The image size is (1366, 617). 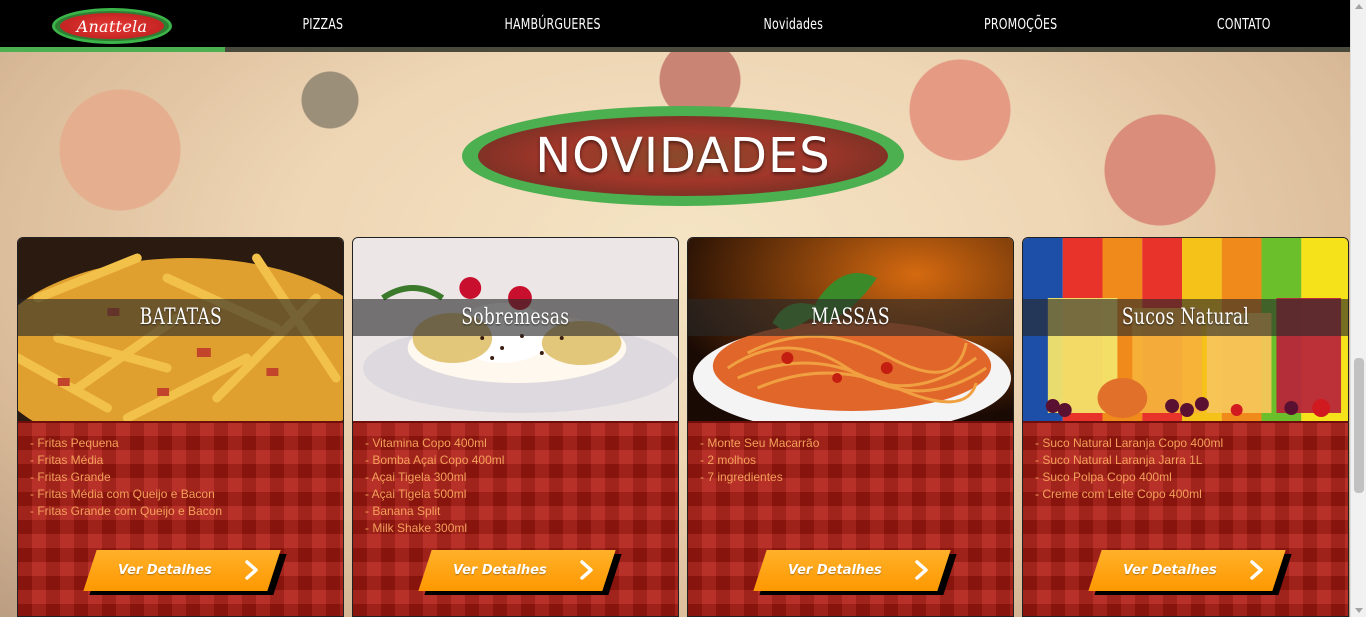 I want to click on list-item: - Fritas Grande, so click(x=70, y=477).